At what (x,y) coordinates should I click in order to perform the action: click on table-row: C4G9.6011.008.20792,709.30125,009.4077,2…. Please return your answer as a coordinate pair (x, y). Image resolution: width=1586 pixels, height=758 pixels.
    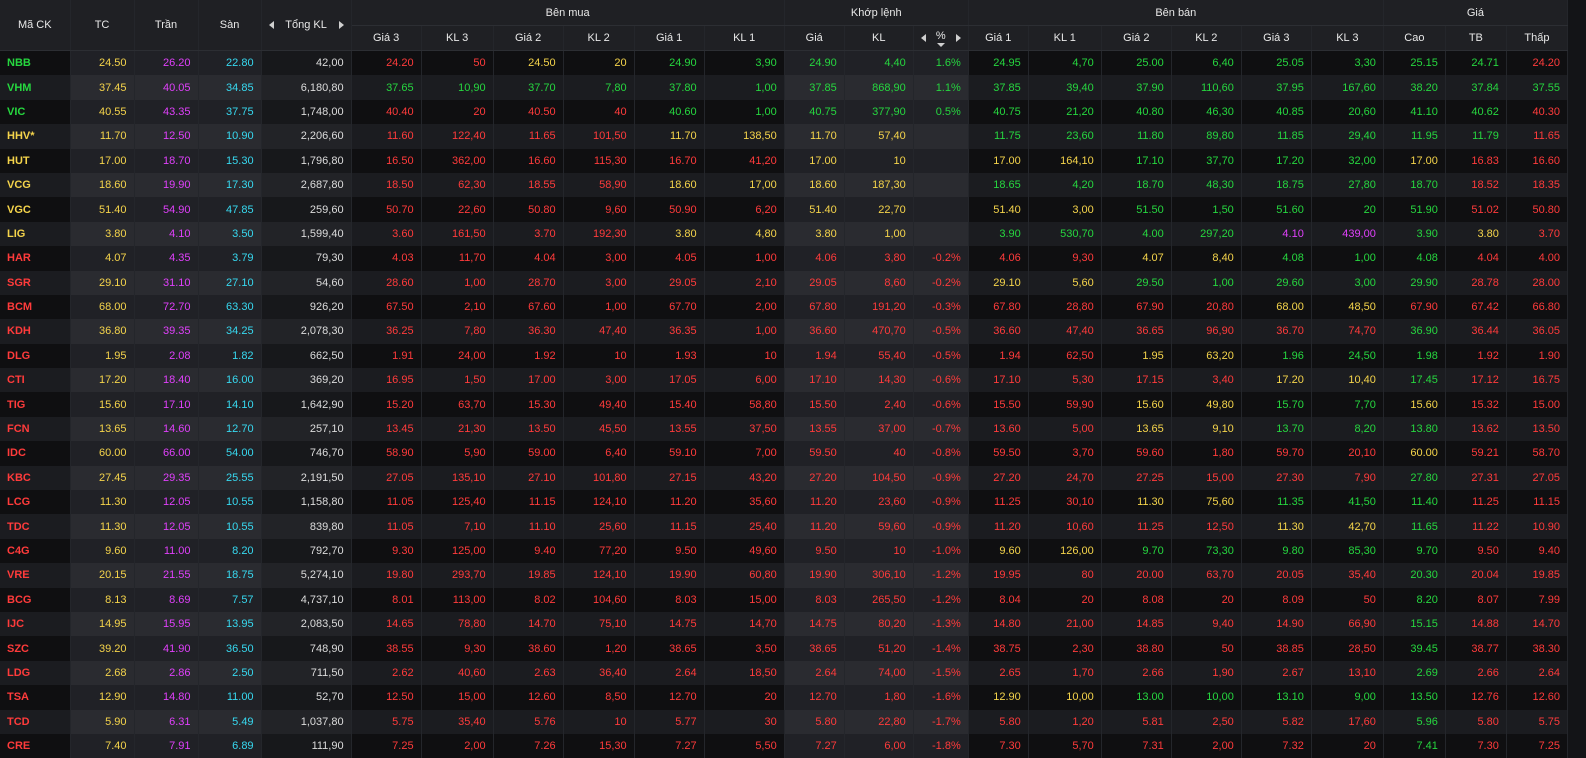
    Looking at the image, I should click on (784, 551).